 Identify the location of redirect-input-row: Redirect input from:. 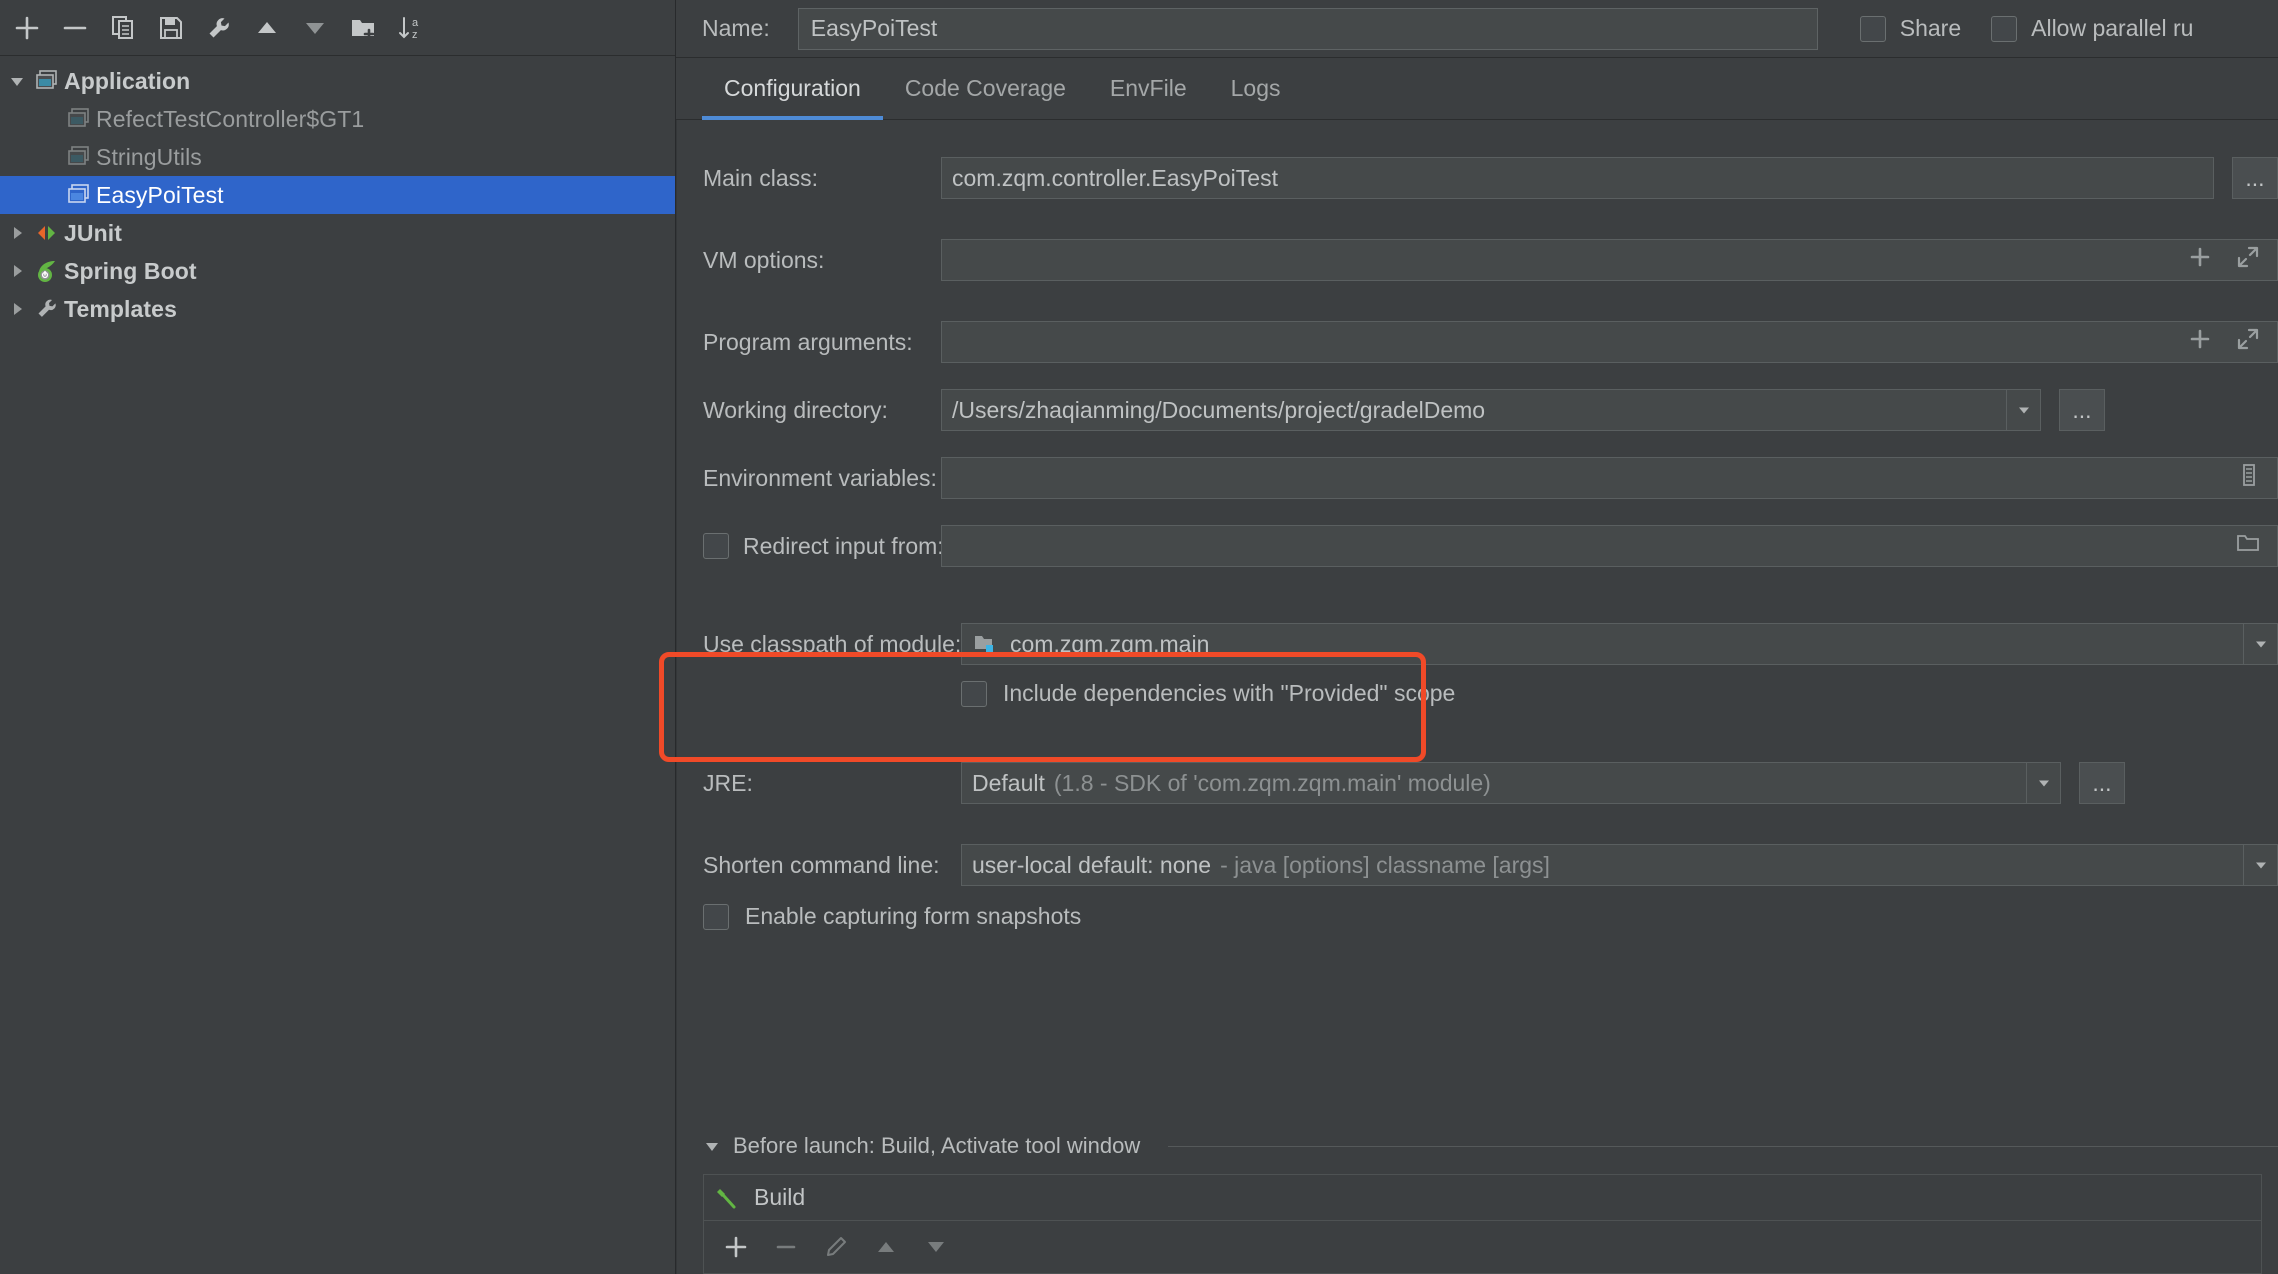
(1477, 546).